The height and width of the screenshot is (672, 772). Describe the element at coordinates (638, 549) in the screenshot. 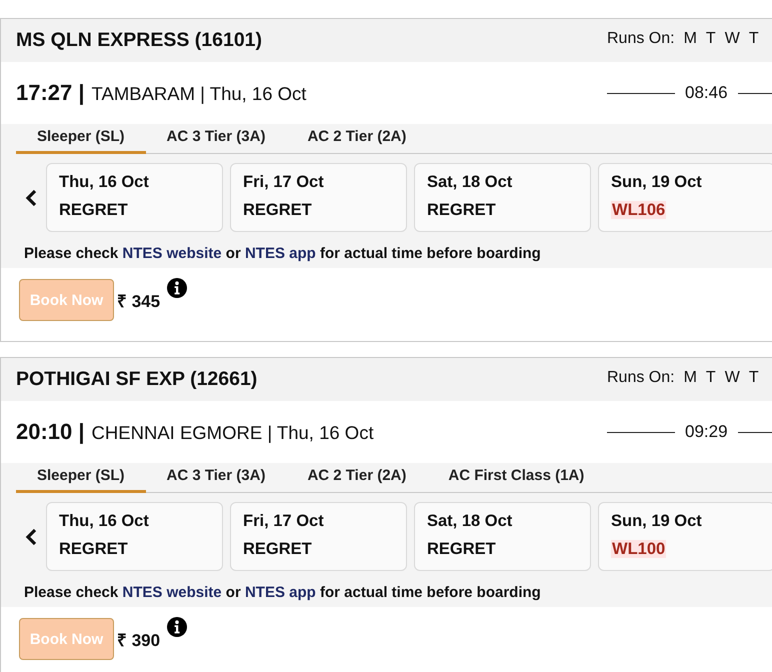

I see `availability-status: WL100` at that location.